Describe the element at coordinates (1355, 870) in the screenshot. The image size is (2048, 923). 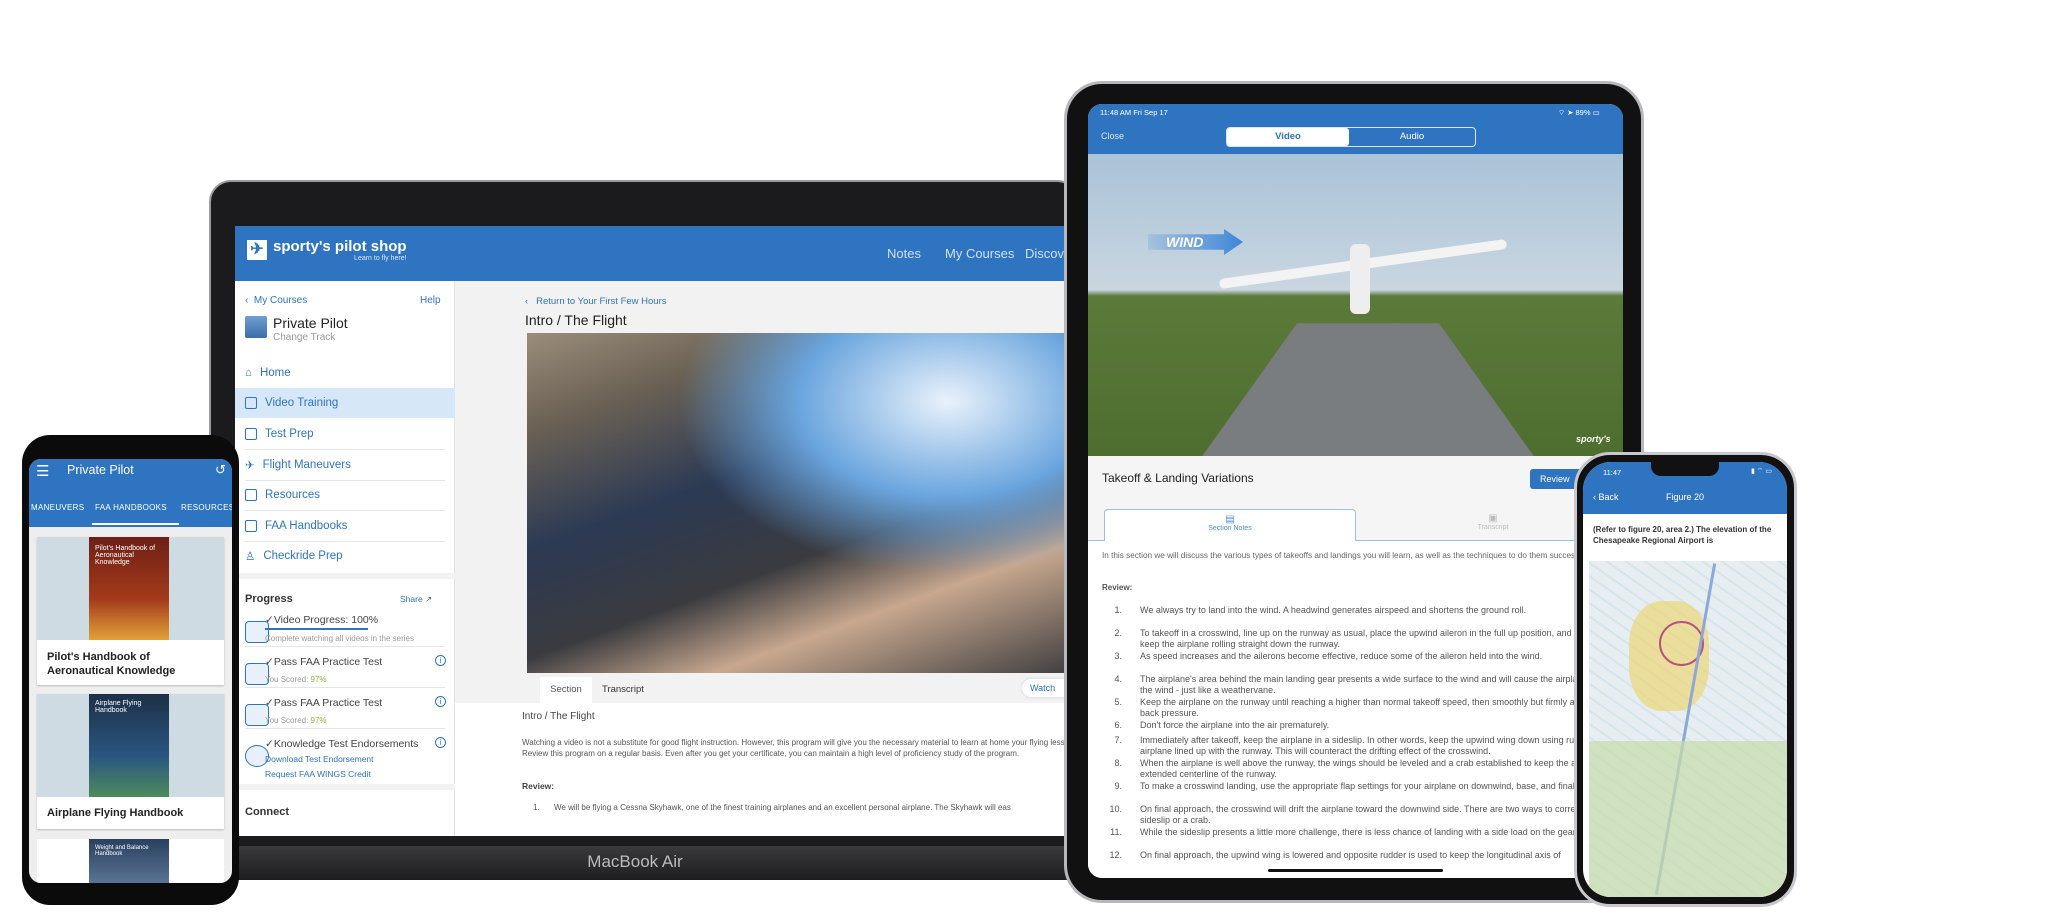
I see `home-indicator` at that location.